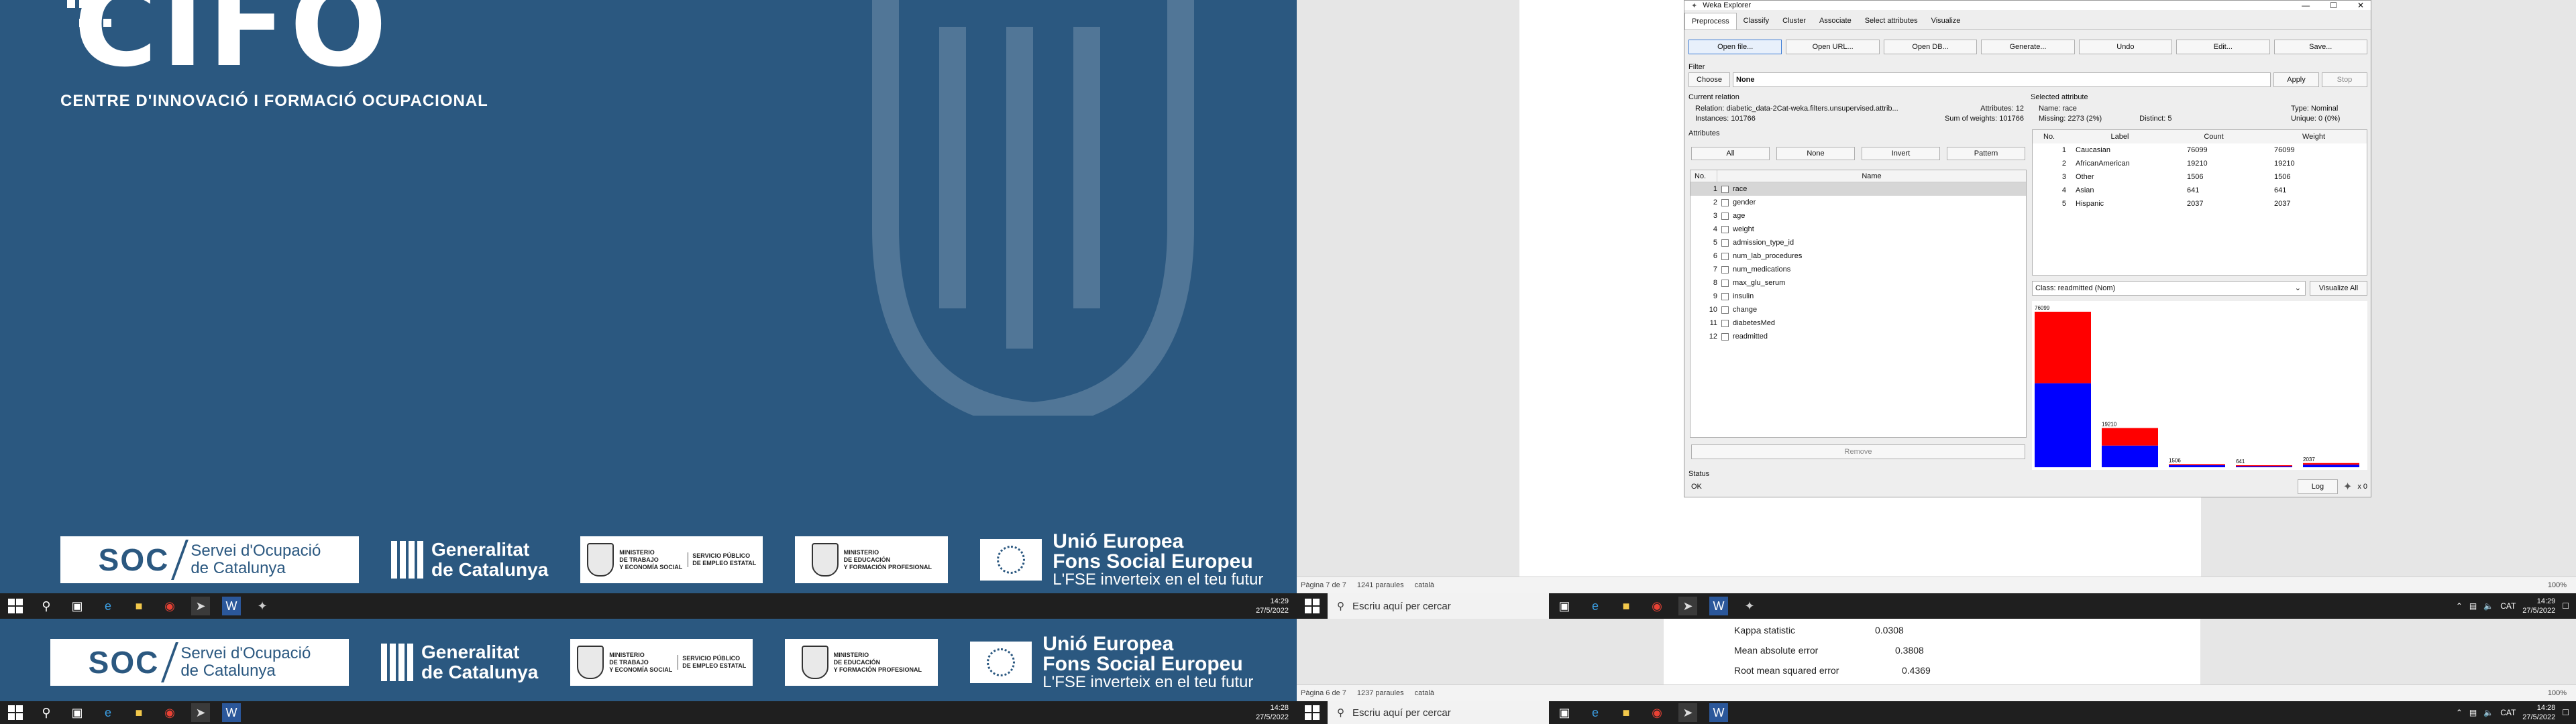 The image size is (2576, 724). I want to click on attribute-row: 1 race, so click(1858, 189).